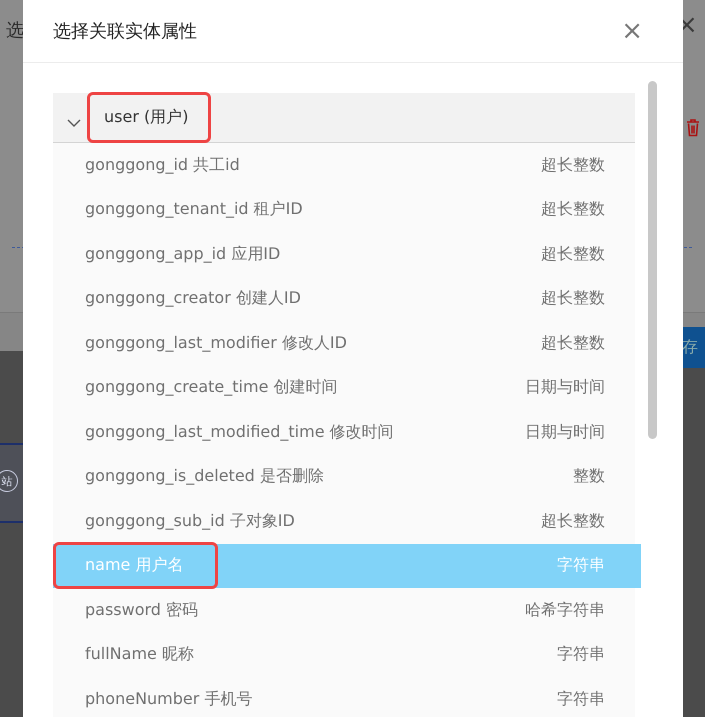 This screenshot has width=705, height=717. I want to click on field-row: gonggong_create_time 创建时间 日期与时间, so click(344, 388).